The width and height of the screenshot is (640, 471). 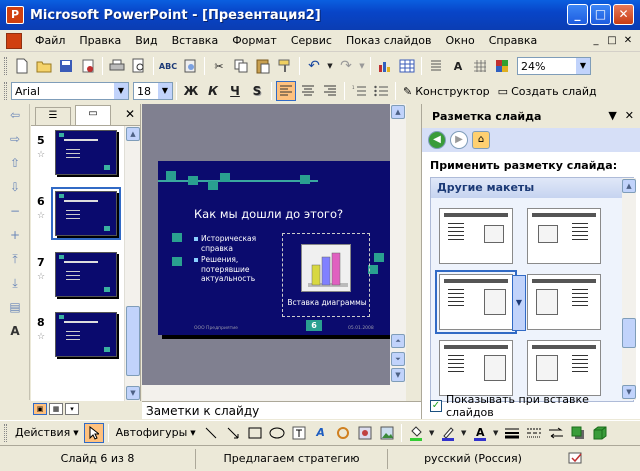 What do you see at coordinates (385, 66) in the screenshot?
I see `insert-chart-icon` at bounding box center [385, 66].